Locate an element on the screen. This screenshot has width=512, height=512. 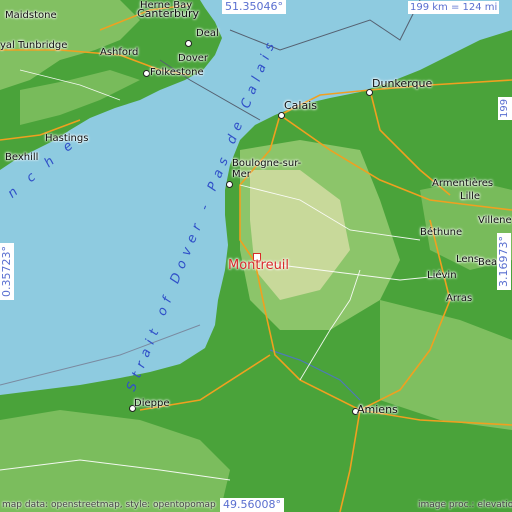
town-label-calais: Calais is located at coordinates (301, 105).